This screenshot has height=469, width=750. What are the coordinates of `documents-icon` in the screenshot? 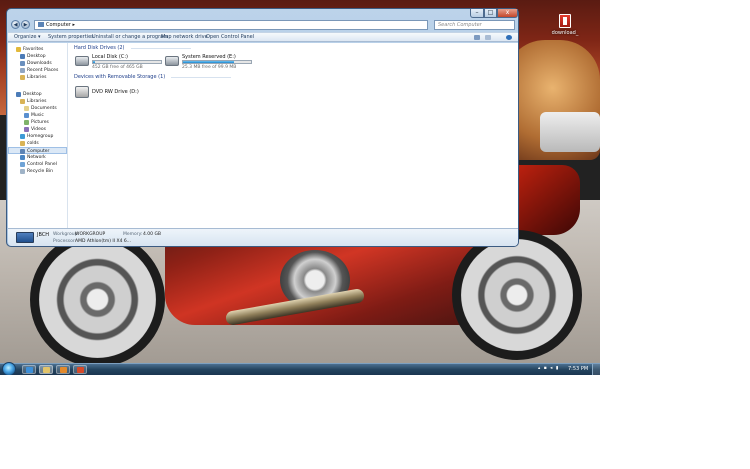 It's located at (26, 108).